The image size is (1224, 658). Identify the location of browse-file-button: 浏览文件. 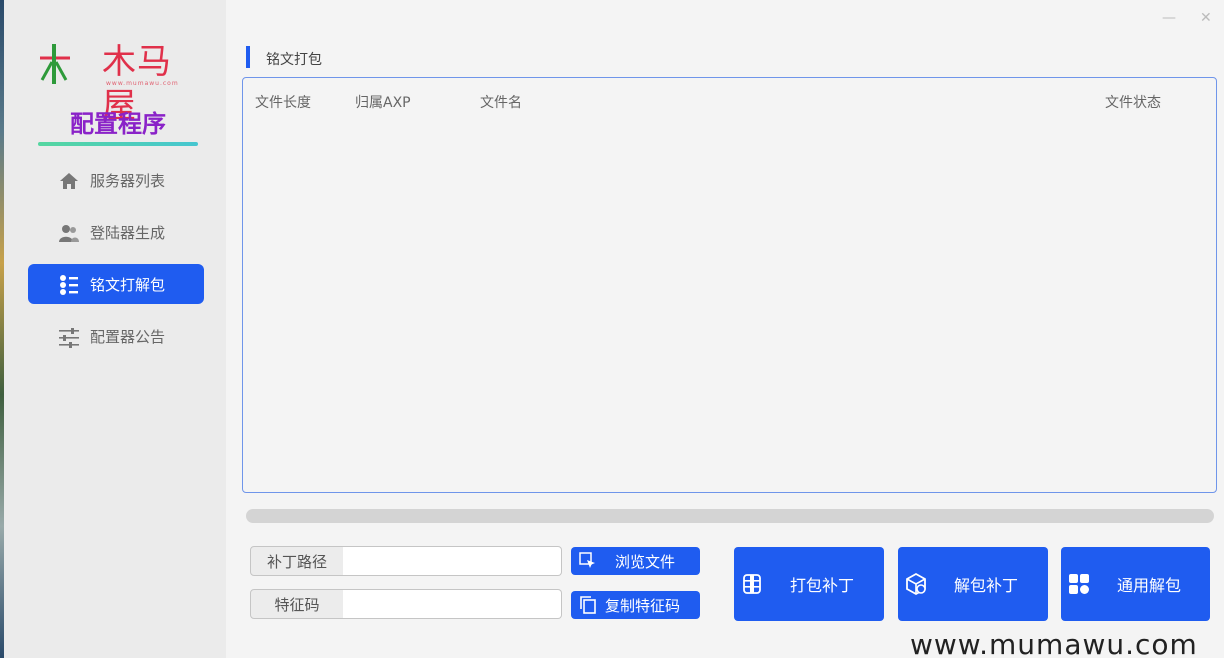
(635, 561).